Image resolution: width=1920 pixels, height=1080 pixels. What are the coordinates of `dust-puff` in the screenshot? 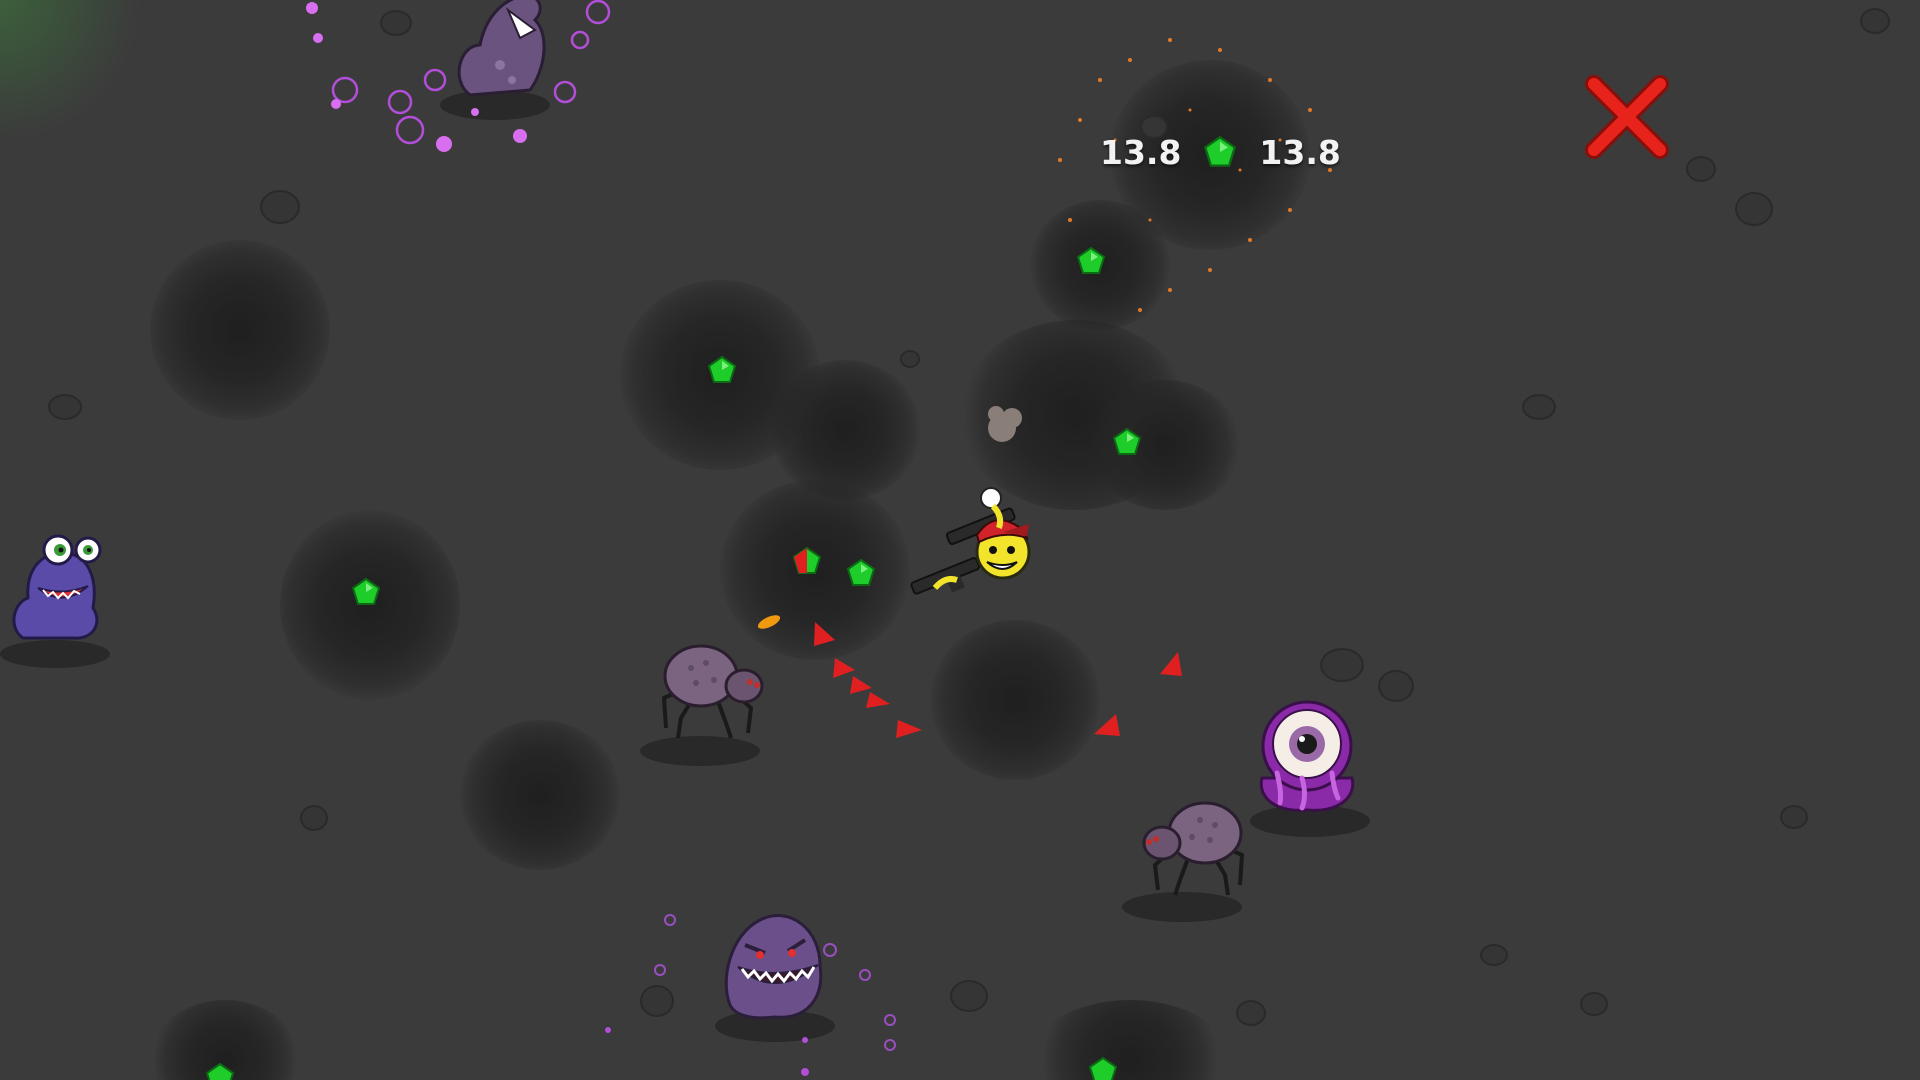 It's located at (1005, 424).